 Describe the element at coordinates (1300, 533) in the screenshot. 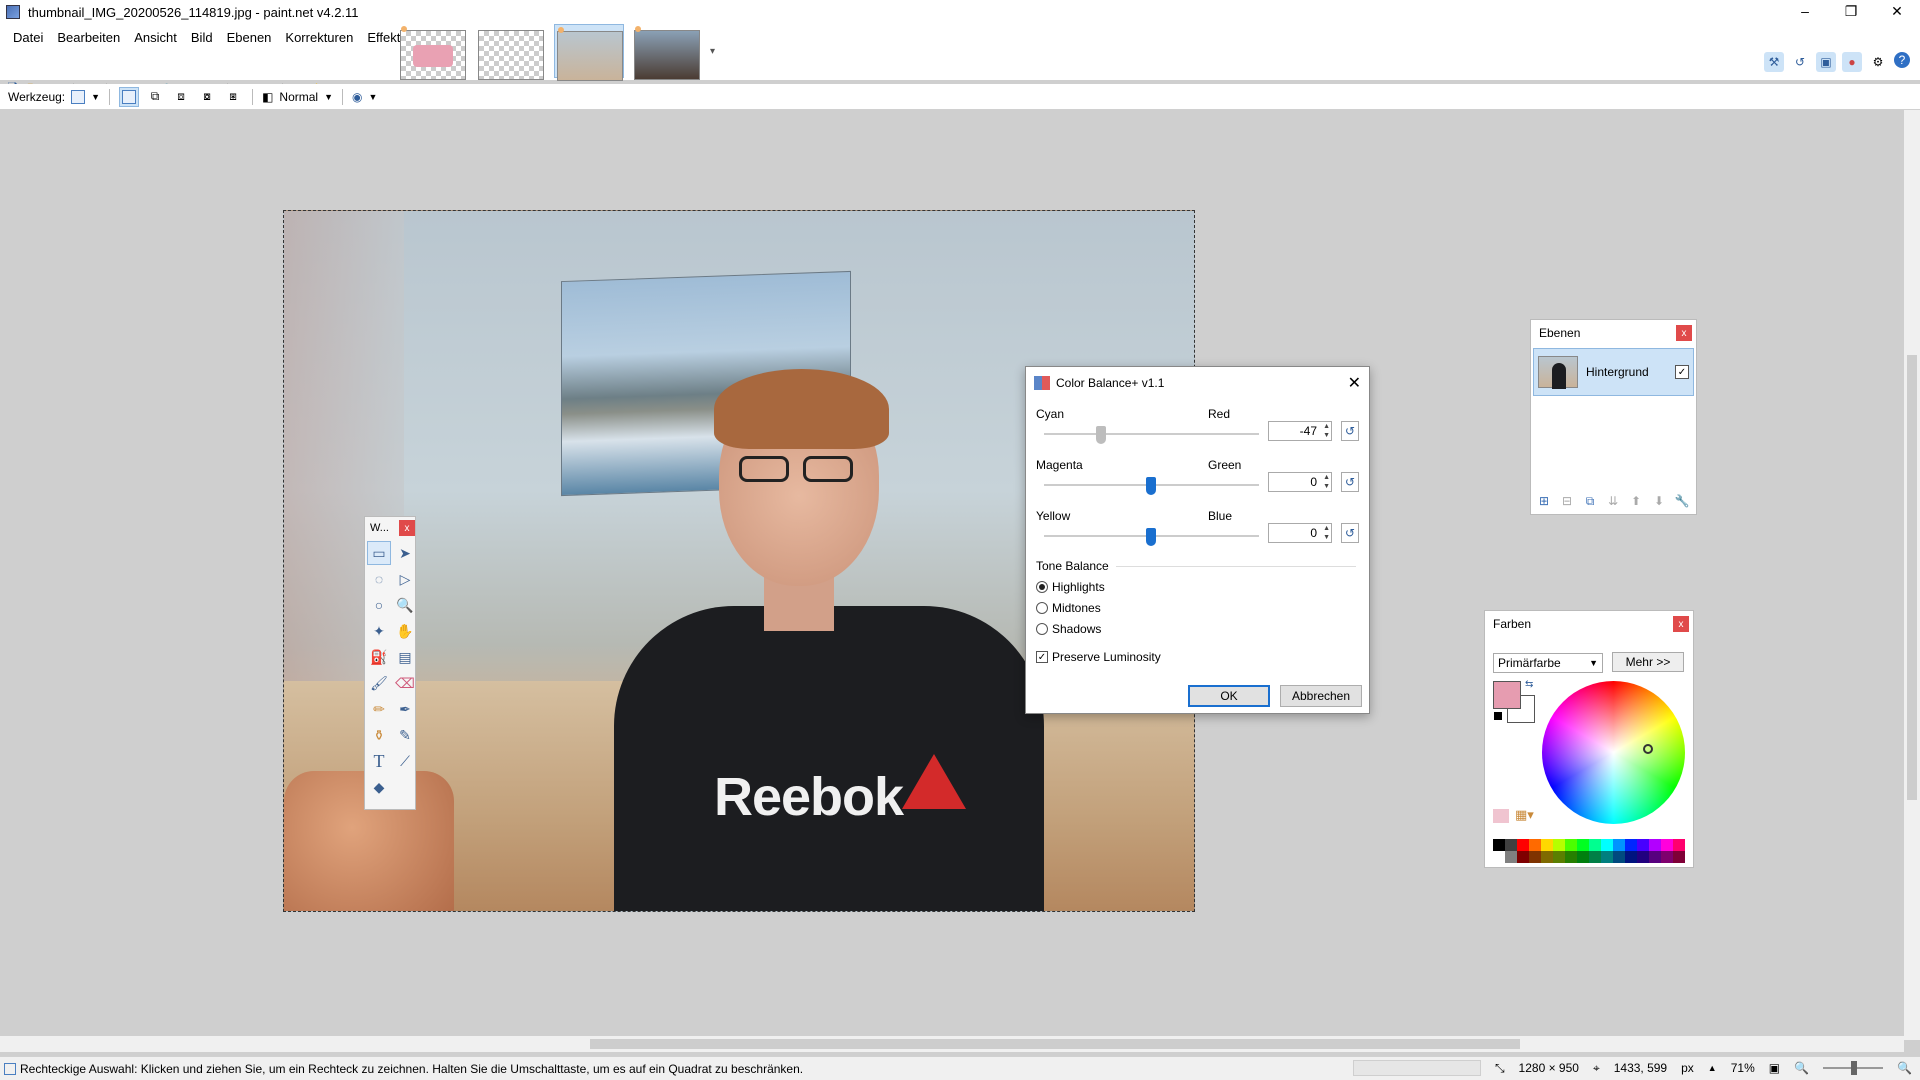

I see `yellow-blue-value-input: 0 ▲ ▼` at that location.